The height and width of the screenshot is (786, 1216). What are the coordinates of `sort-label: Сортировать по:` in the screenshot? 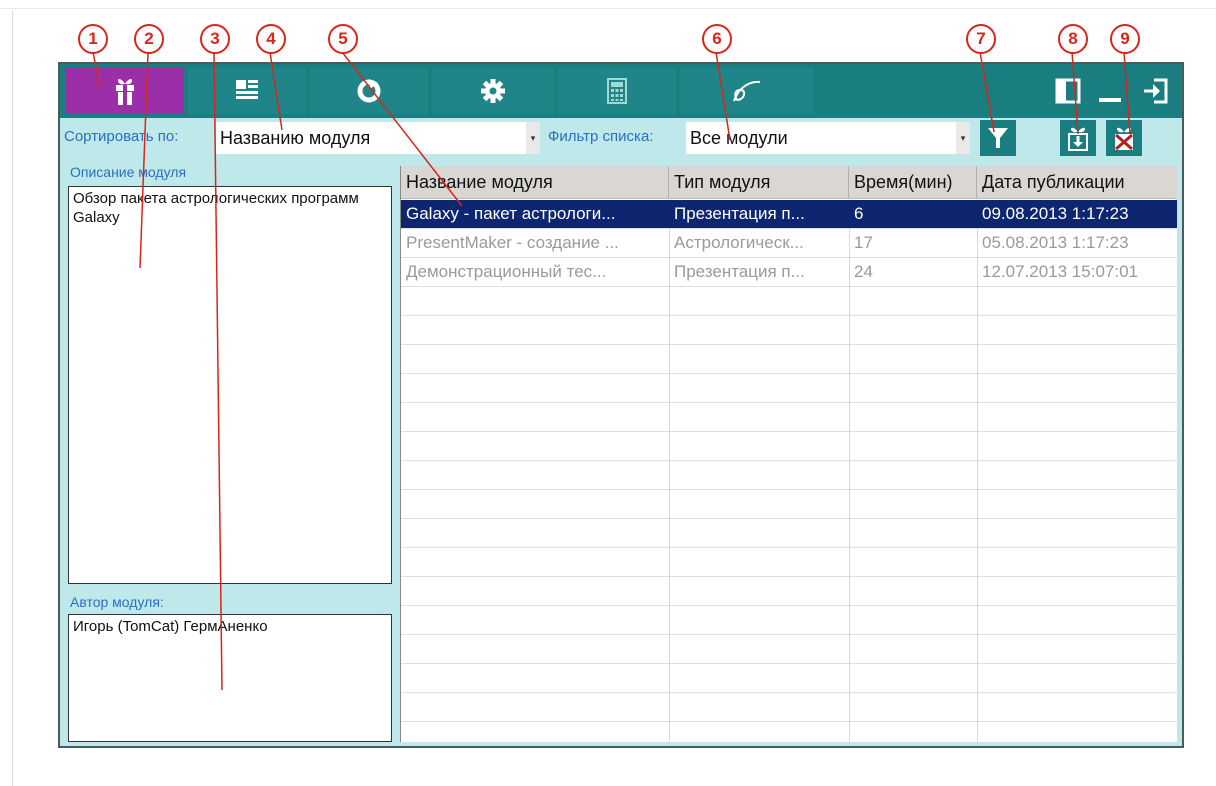 It's located at (121, 136).